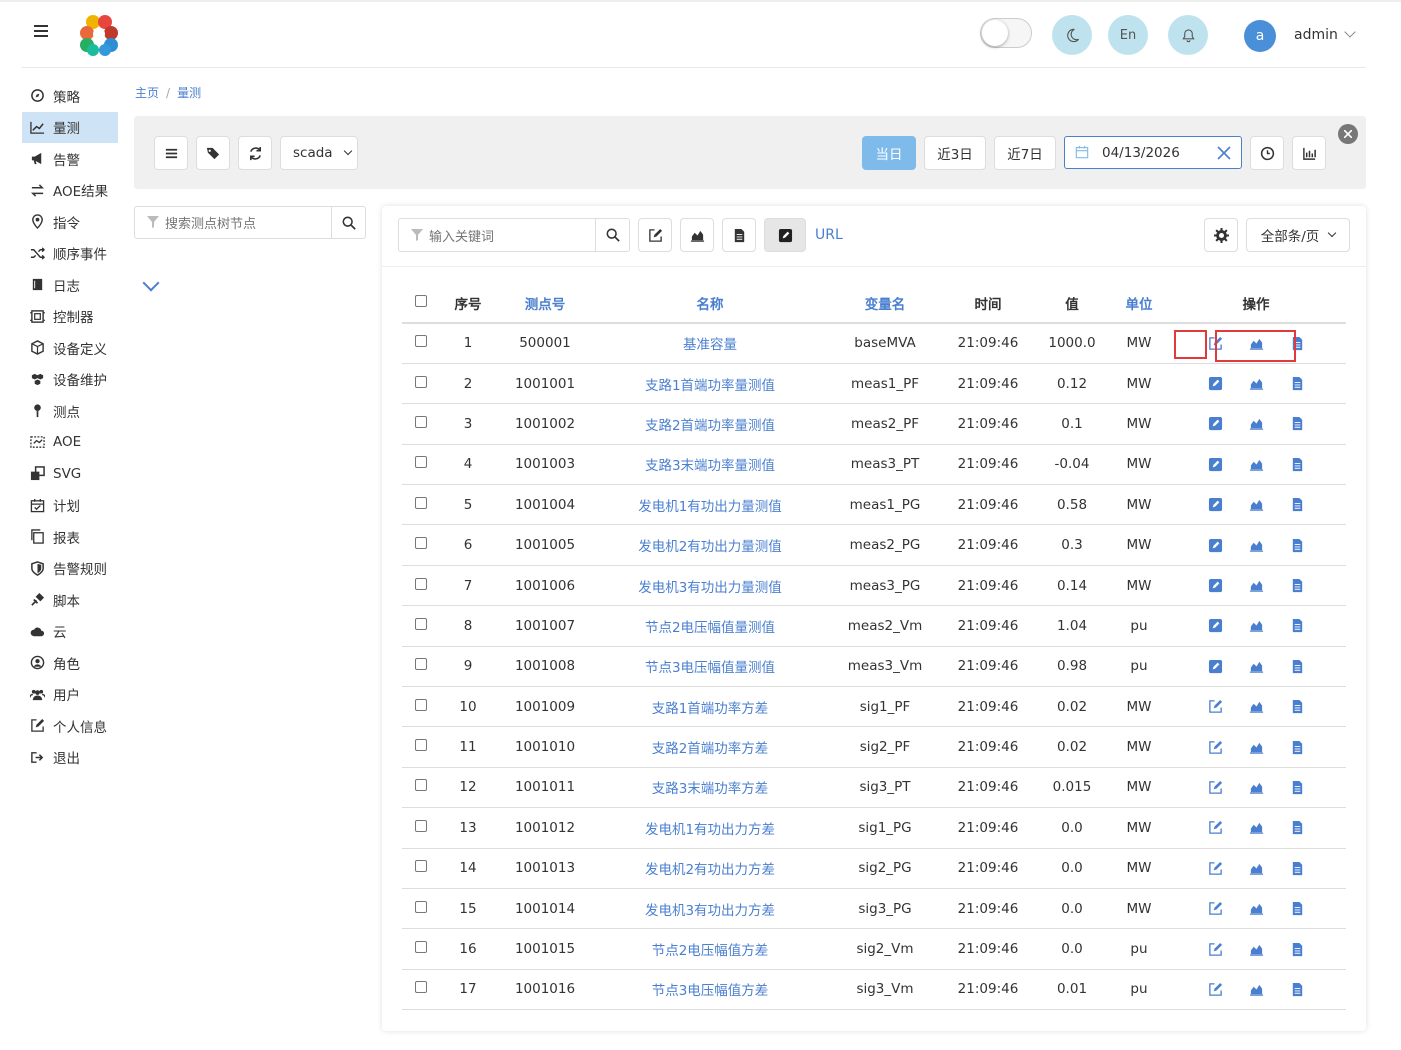 The width and height of the screenshot is (1401, 1050). I want to click on avatar: a, so click(1260, 36).